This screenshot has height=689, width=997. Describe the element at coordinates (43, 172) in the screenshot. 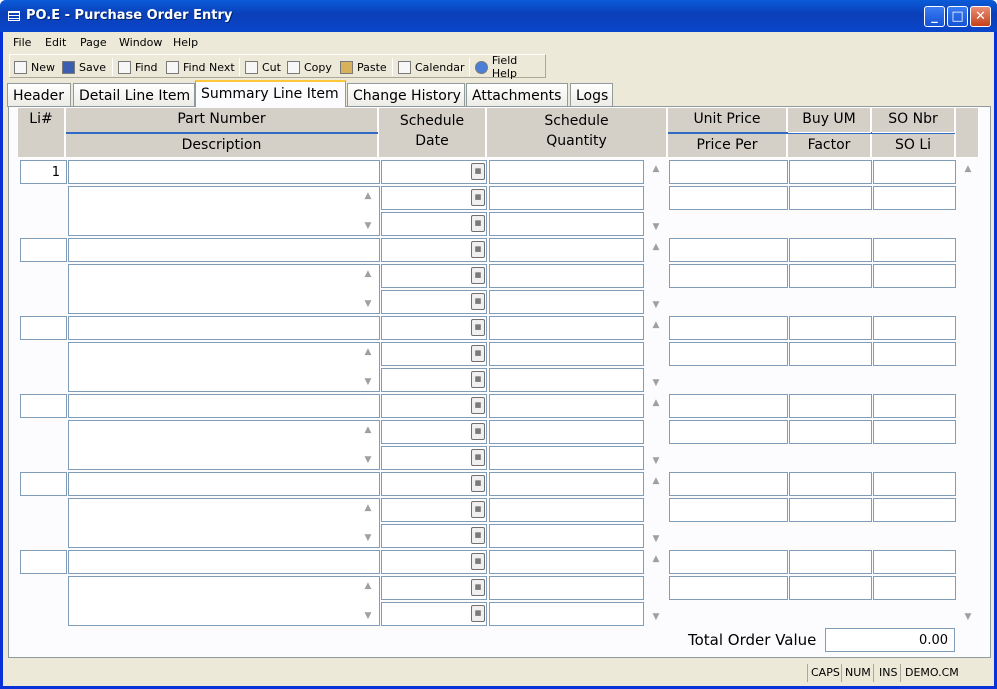

I see `line-number-field: 1` at that location.